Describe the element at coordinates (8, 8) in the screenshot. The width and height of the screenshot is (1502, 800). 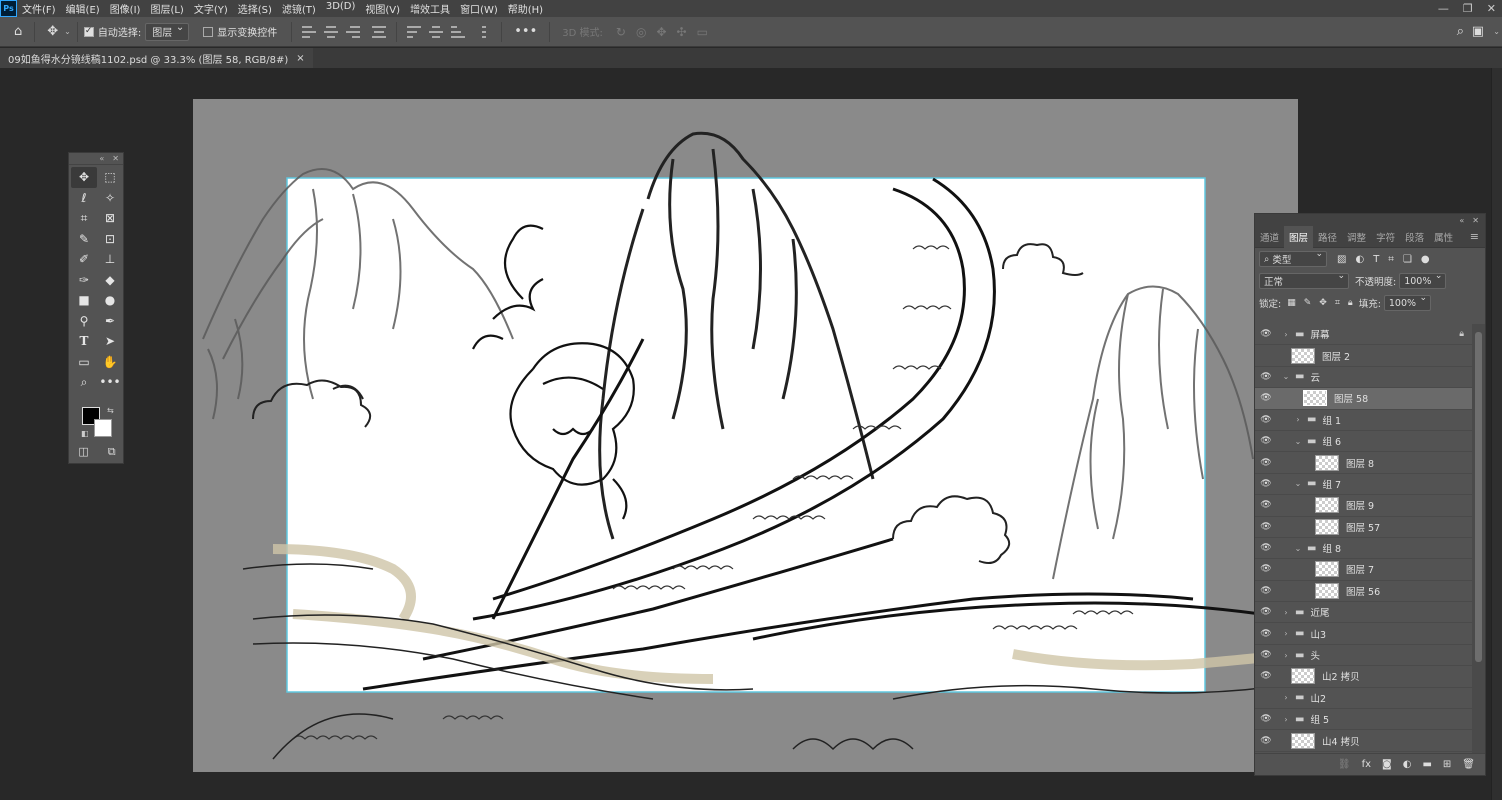
I see `photoshop-logo-icon: Ps` at that location.